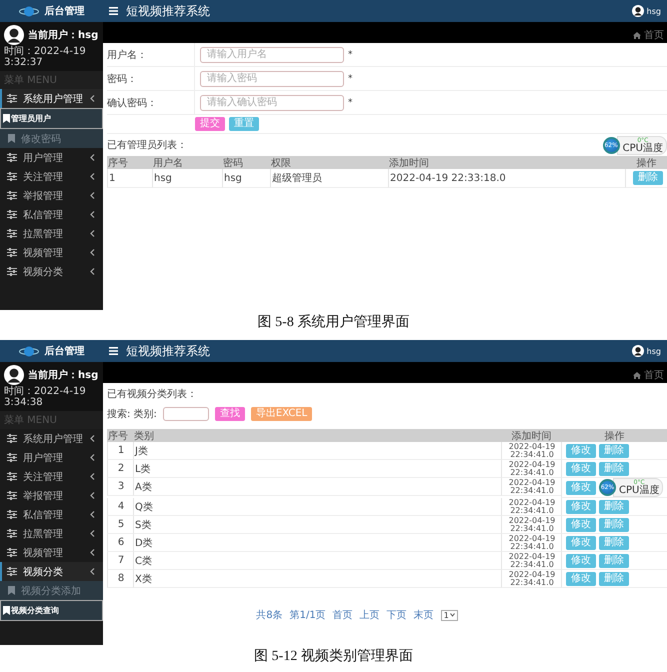 The width and height of the screenshot is (667, 672). What do you see at coordinates (28, 351) in the screenshot?
I see `globe-logo-icon` at bounding box center [28, 351].